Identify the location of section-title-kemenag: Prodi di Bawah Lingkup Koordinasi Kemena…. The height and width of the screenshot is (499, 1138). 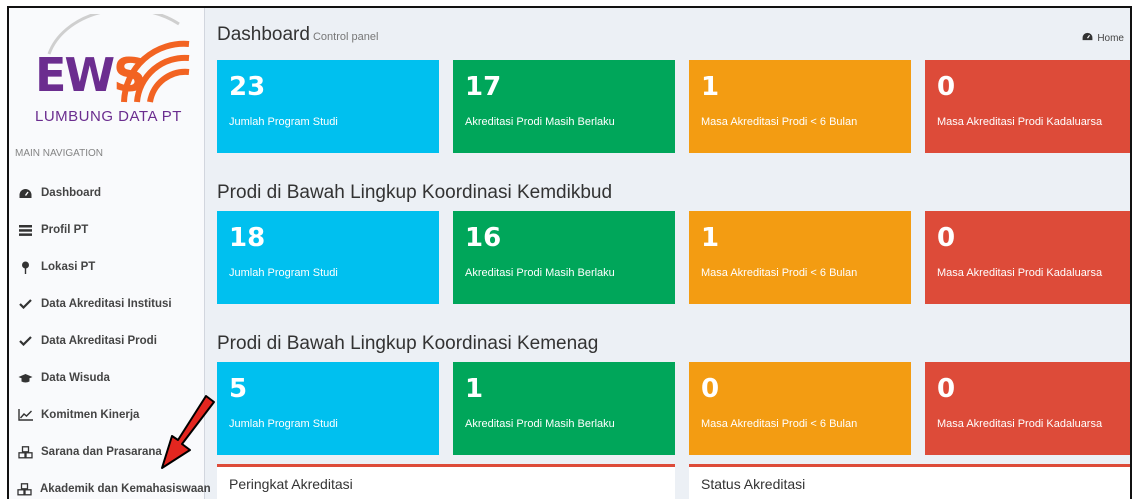
(408, 343).